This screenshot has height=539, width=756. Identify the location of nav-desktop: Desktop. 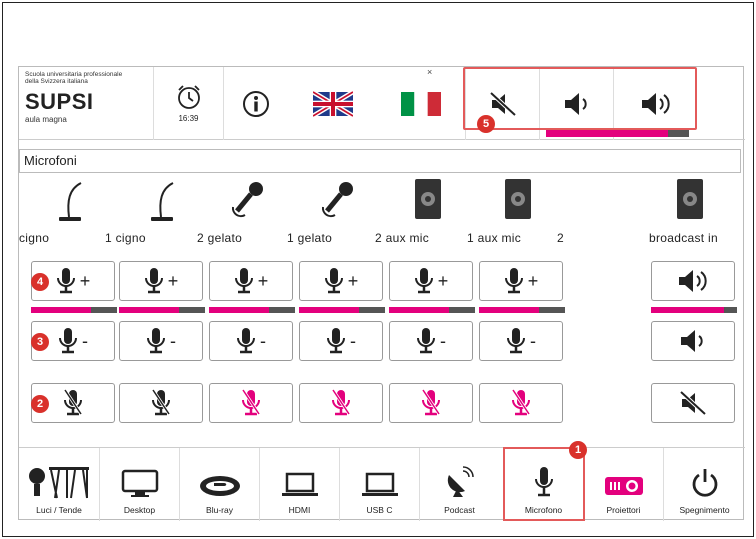
(139, 484).